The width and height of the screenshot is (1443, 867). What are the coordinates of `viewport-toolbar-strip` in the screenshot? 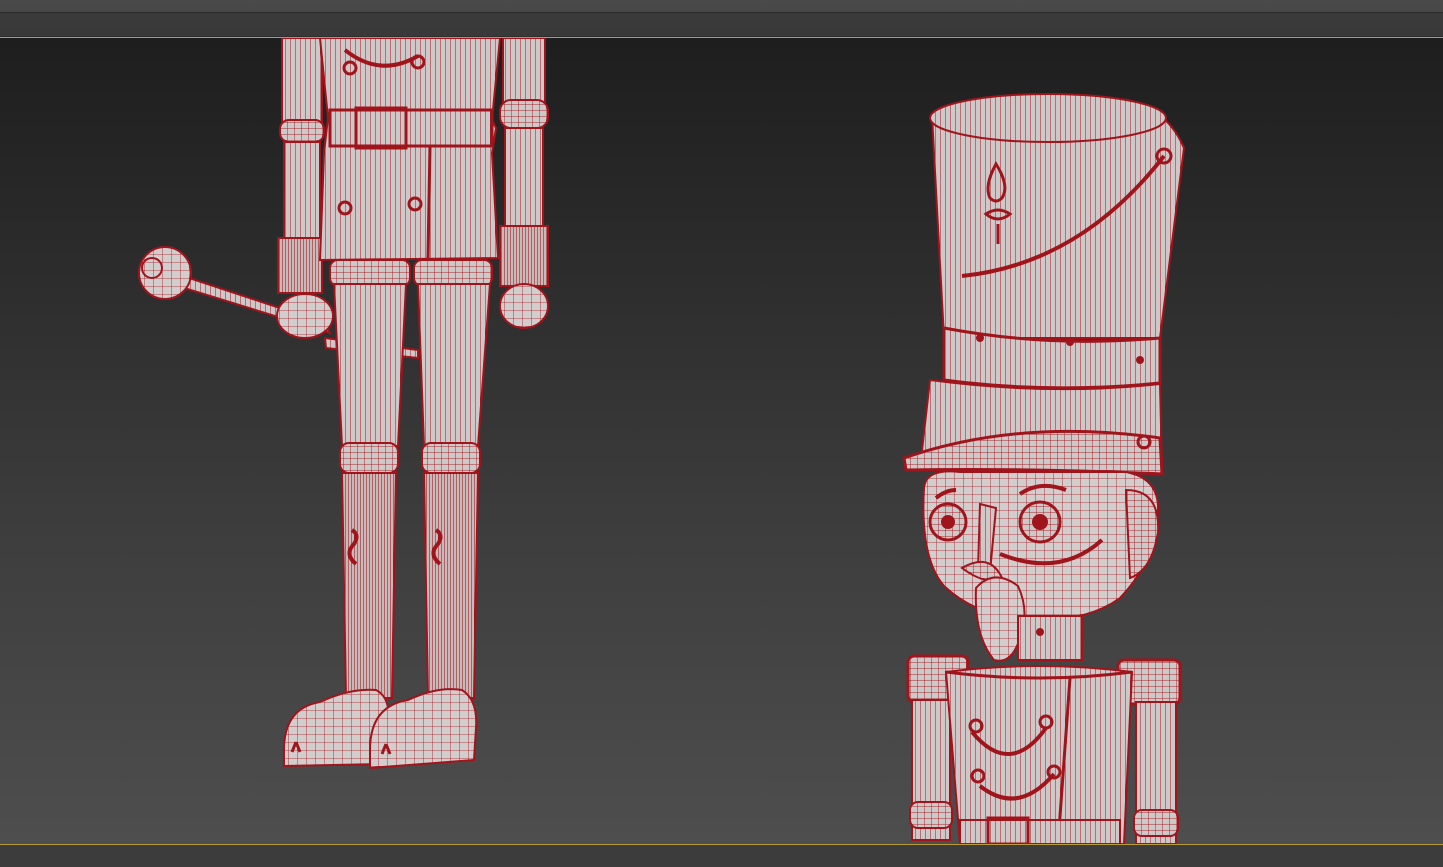 It's located at (721, 18).